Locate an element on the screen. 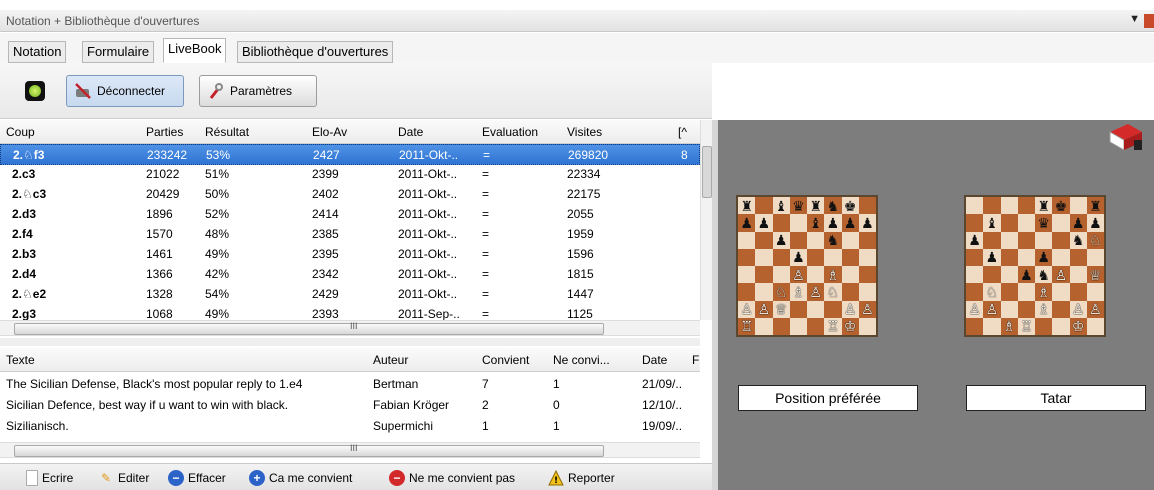 This screenshot has height=490, width=1154. table-row: 2.♘c3 20429 50% 2402 2011-Okt-.. = 22175 is located at coordinates (350, 194).